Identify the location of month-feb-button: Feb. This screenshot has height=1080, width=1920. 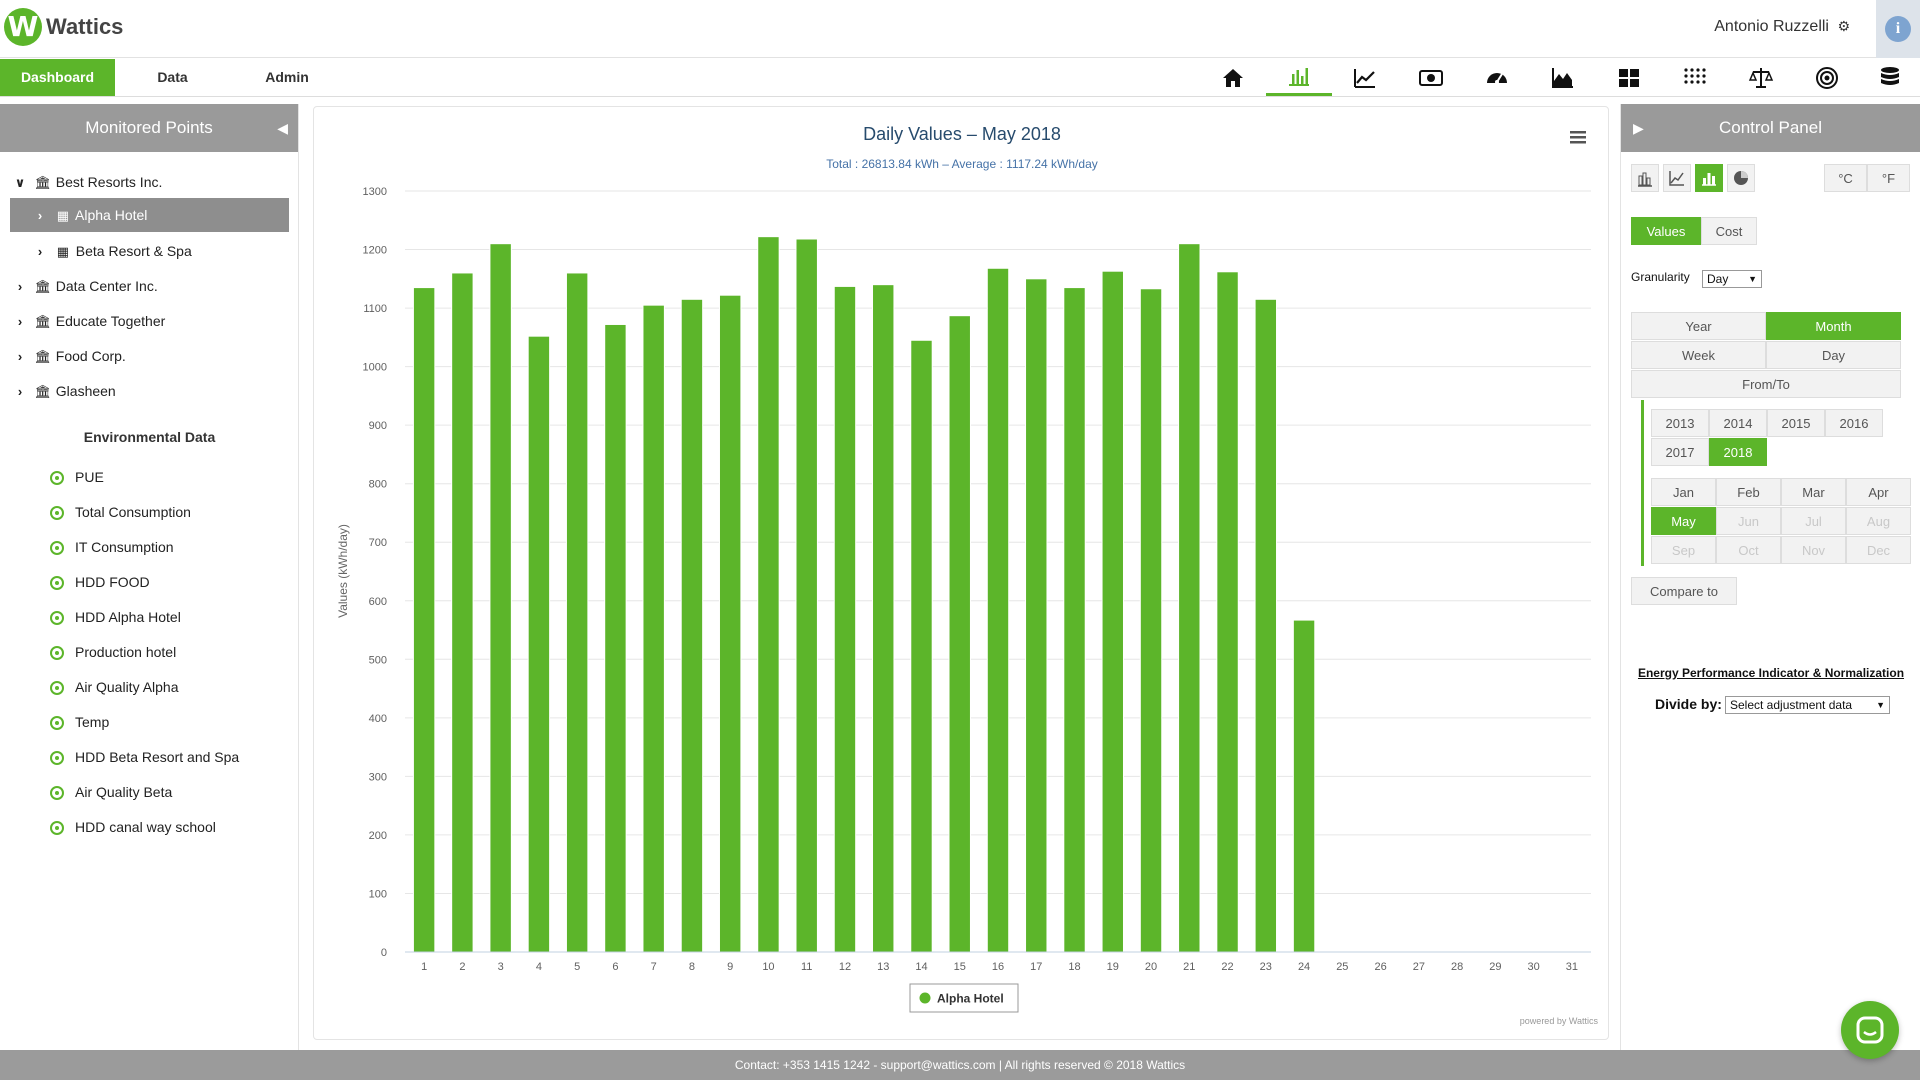
(1748, 492).